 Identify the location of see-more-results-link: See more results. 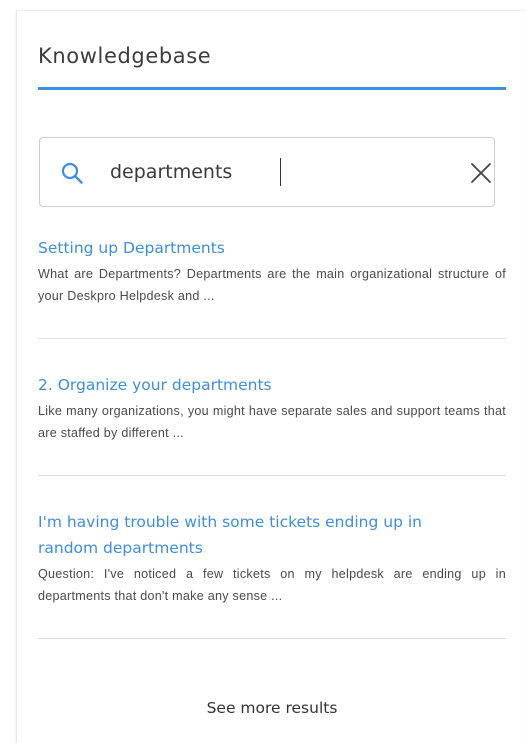
(272, 708).